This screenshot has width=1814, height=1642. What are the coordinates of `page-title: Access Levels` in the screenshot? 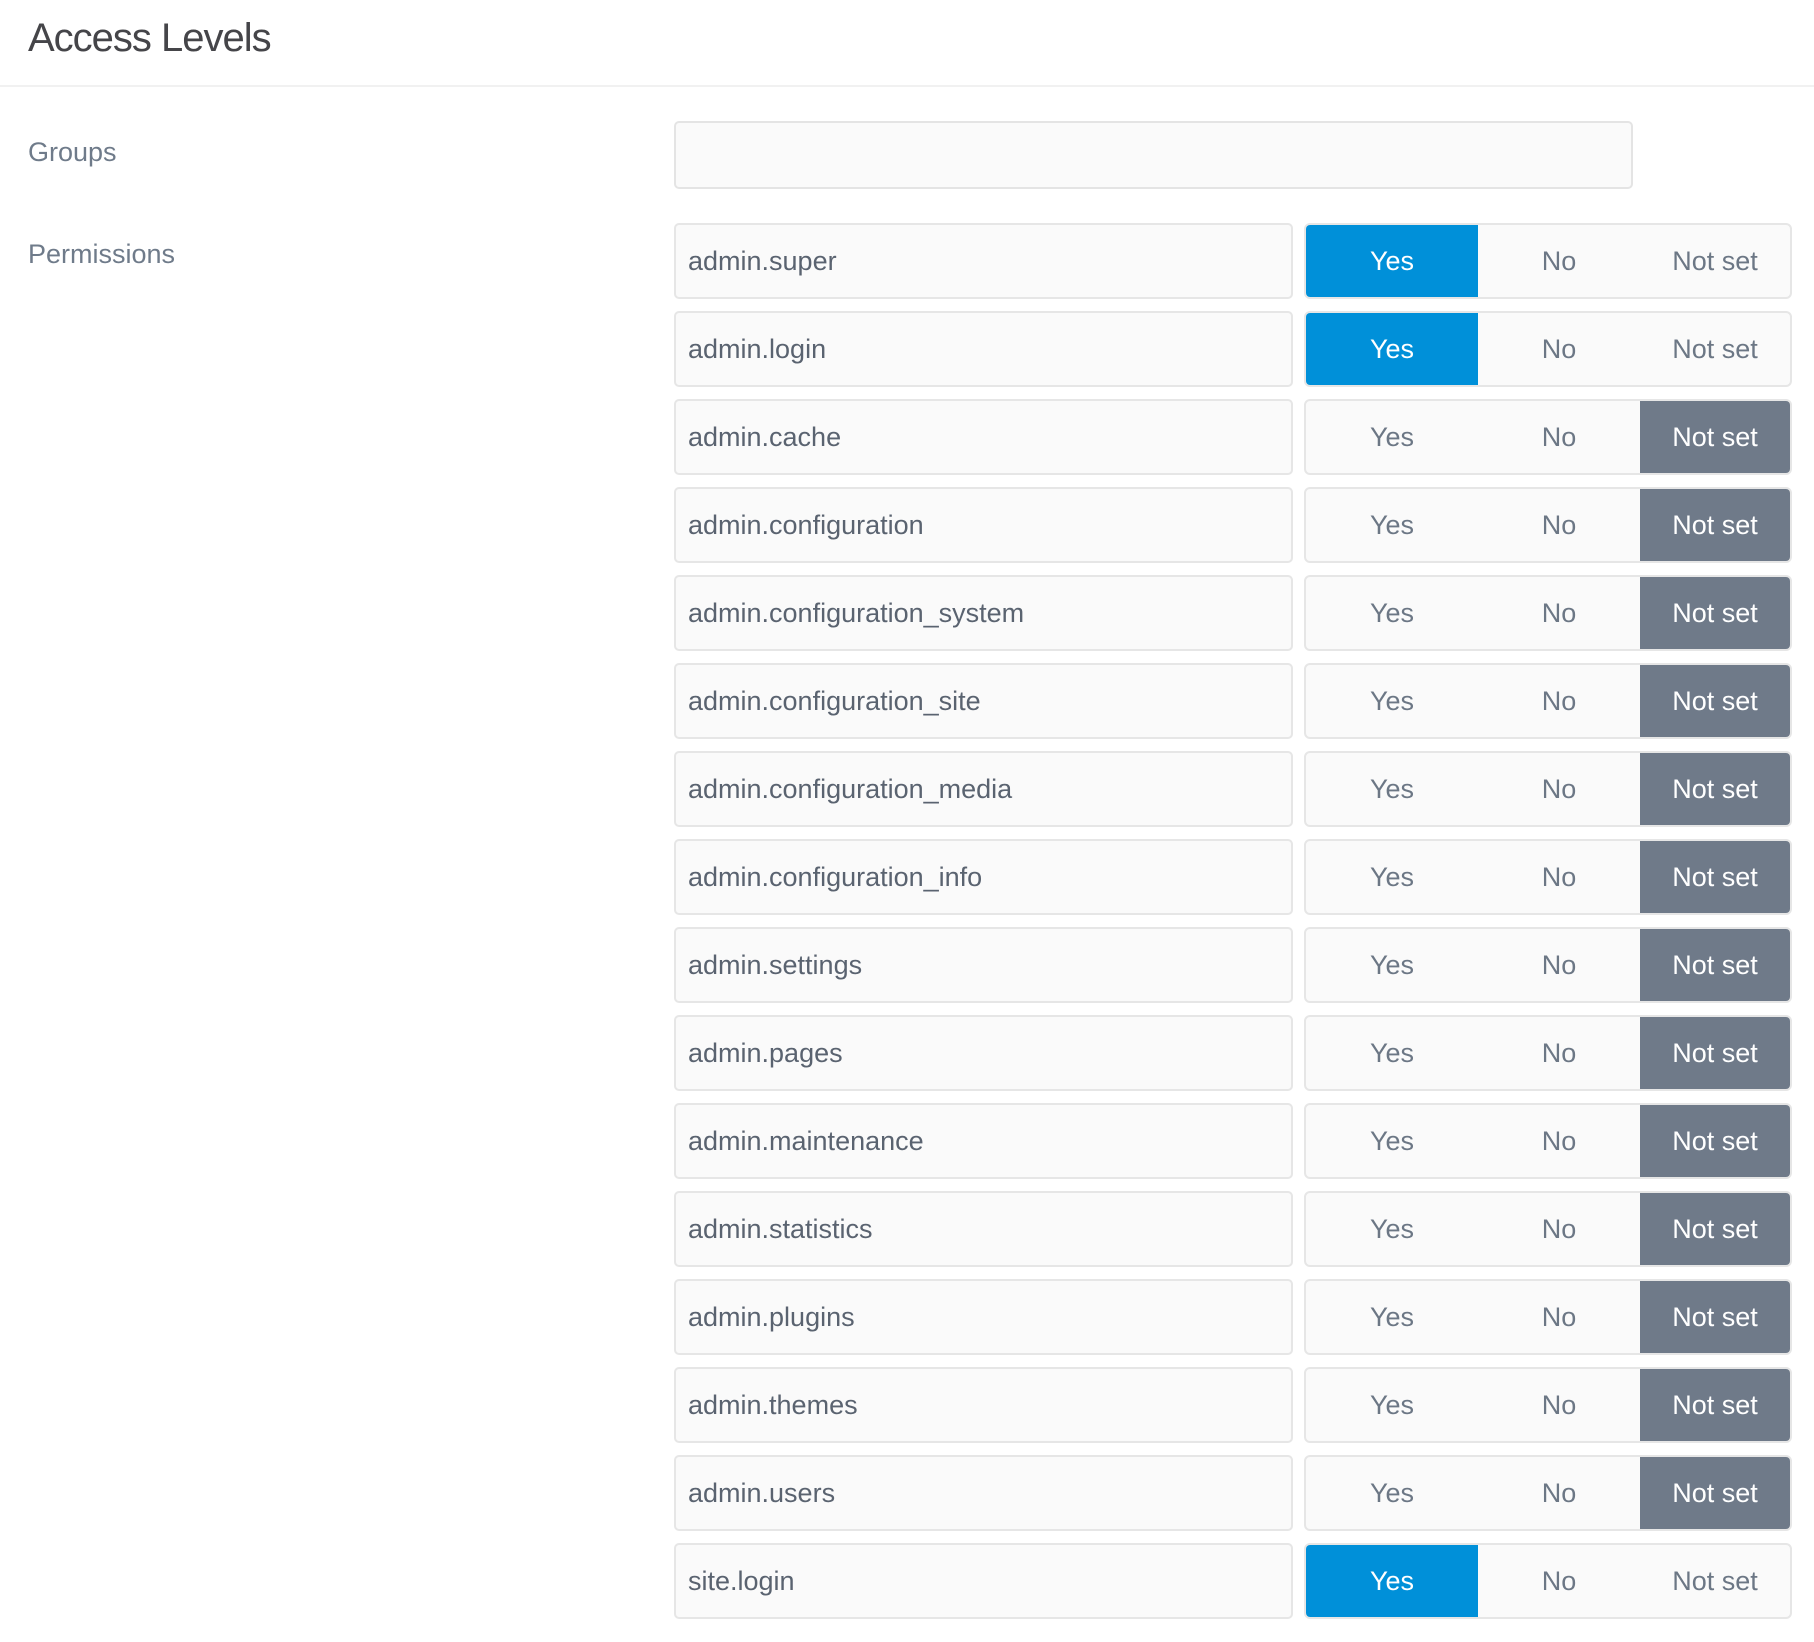 It's located at (150, 38).